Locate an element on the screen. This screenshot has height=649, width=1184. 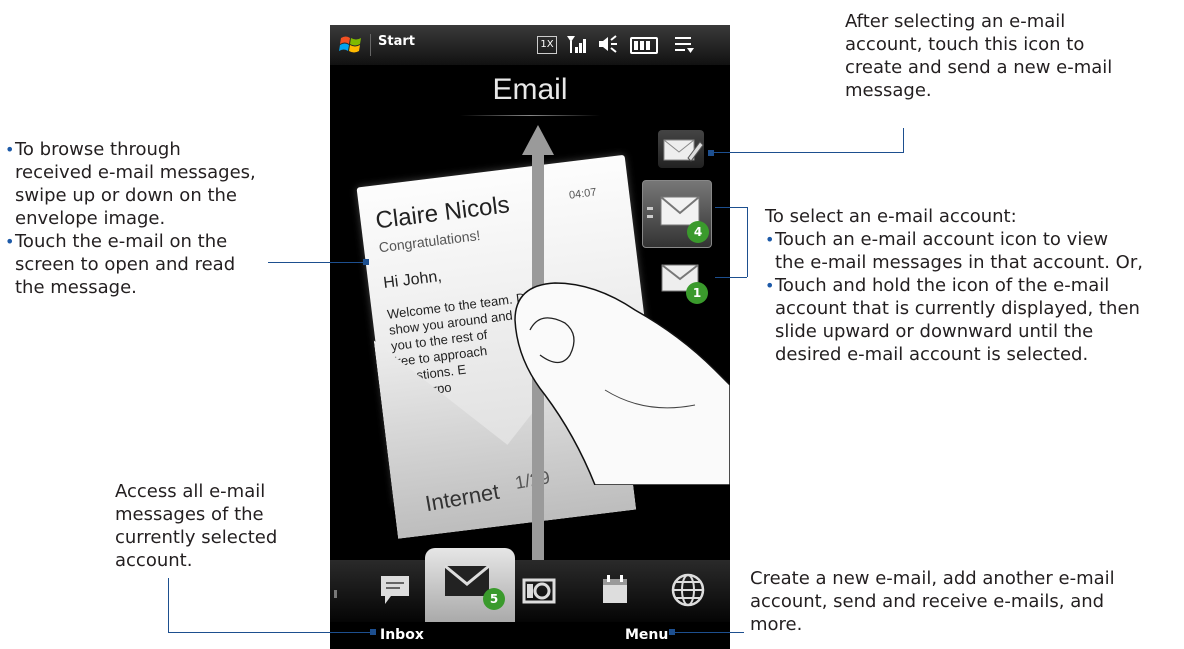
tab-internet is located at coordinates (688, 590).